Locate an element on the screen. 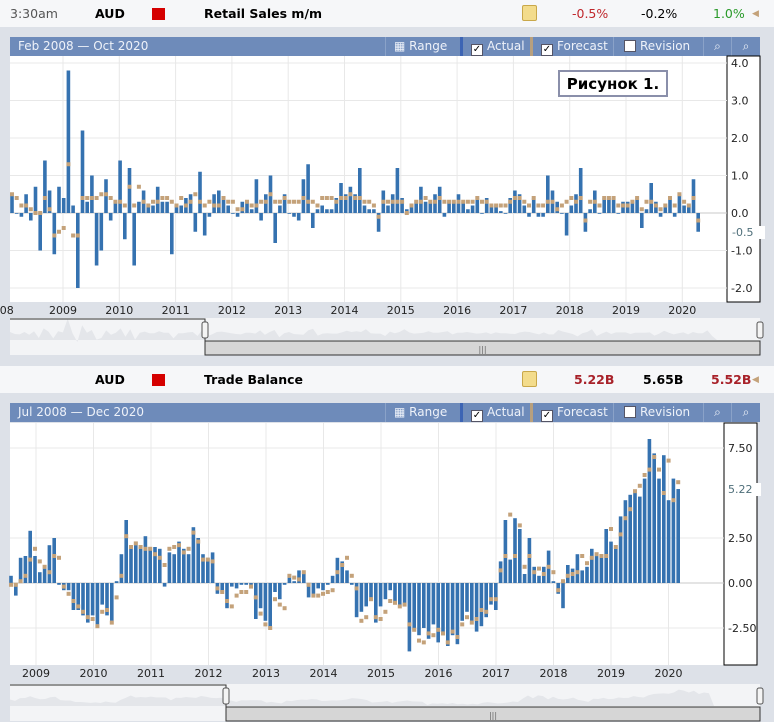  current-value-label: 5.22 is located at coordinates (743, 489).